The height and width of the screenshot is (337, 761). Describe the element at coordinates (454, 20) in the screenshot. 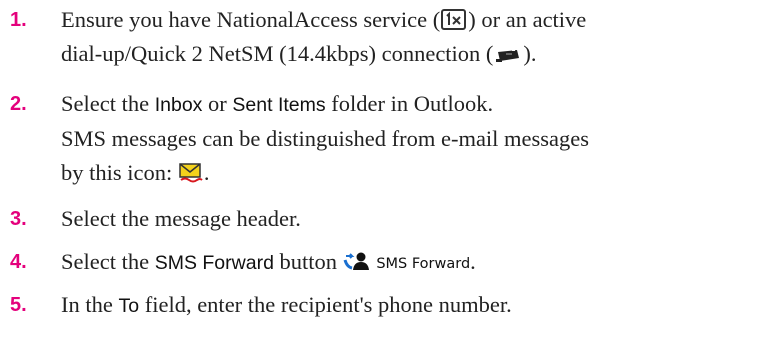

I see `1x-service-icon` at that location.